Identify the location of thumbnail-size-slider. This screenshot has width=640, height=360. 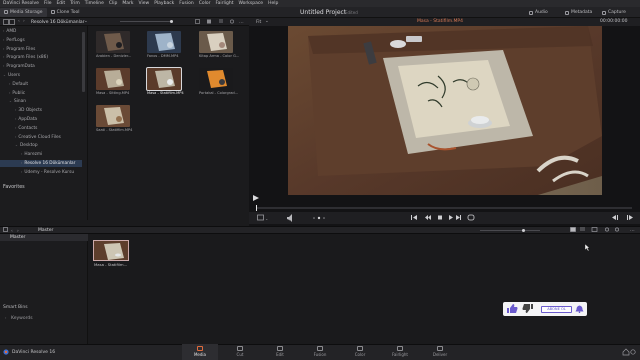
(146, 21).